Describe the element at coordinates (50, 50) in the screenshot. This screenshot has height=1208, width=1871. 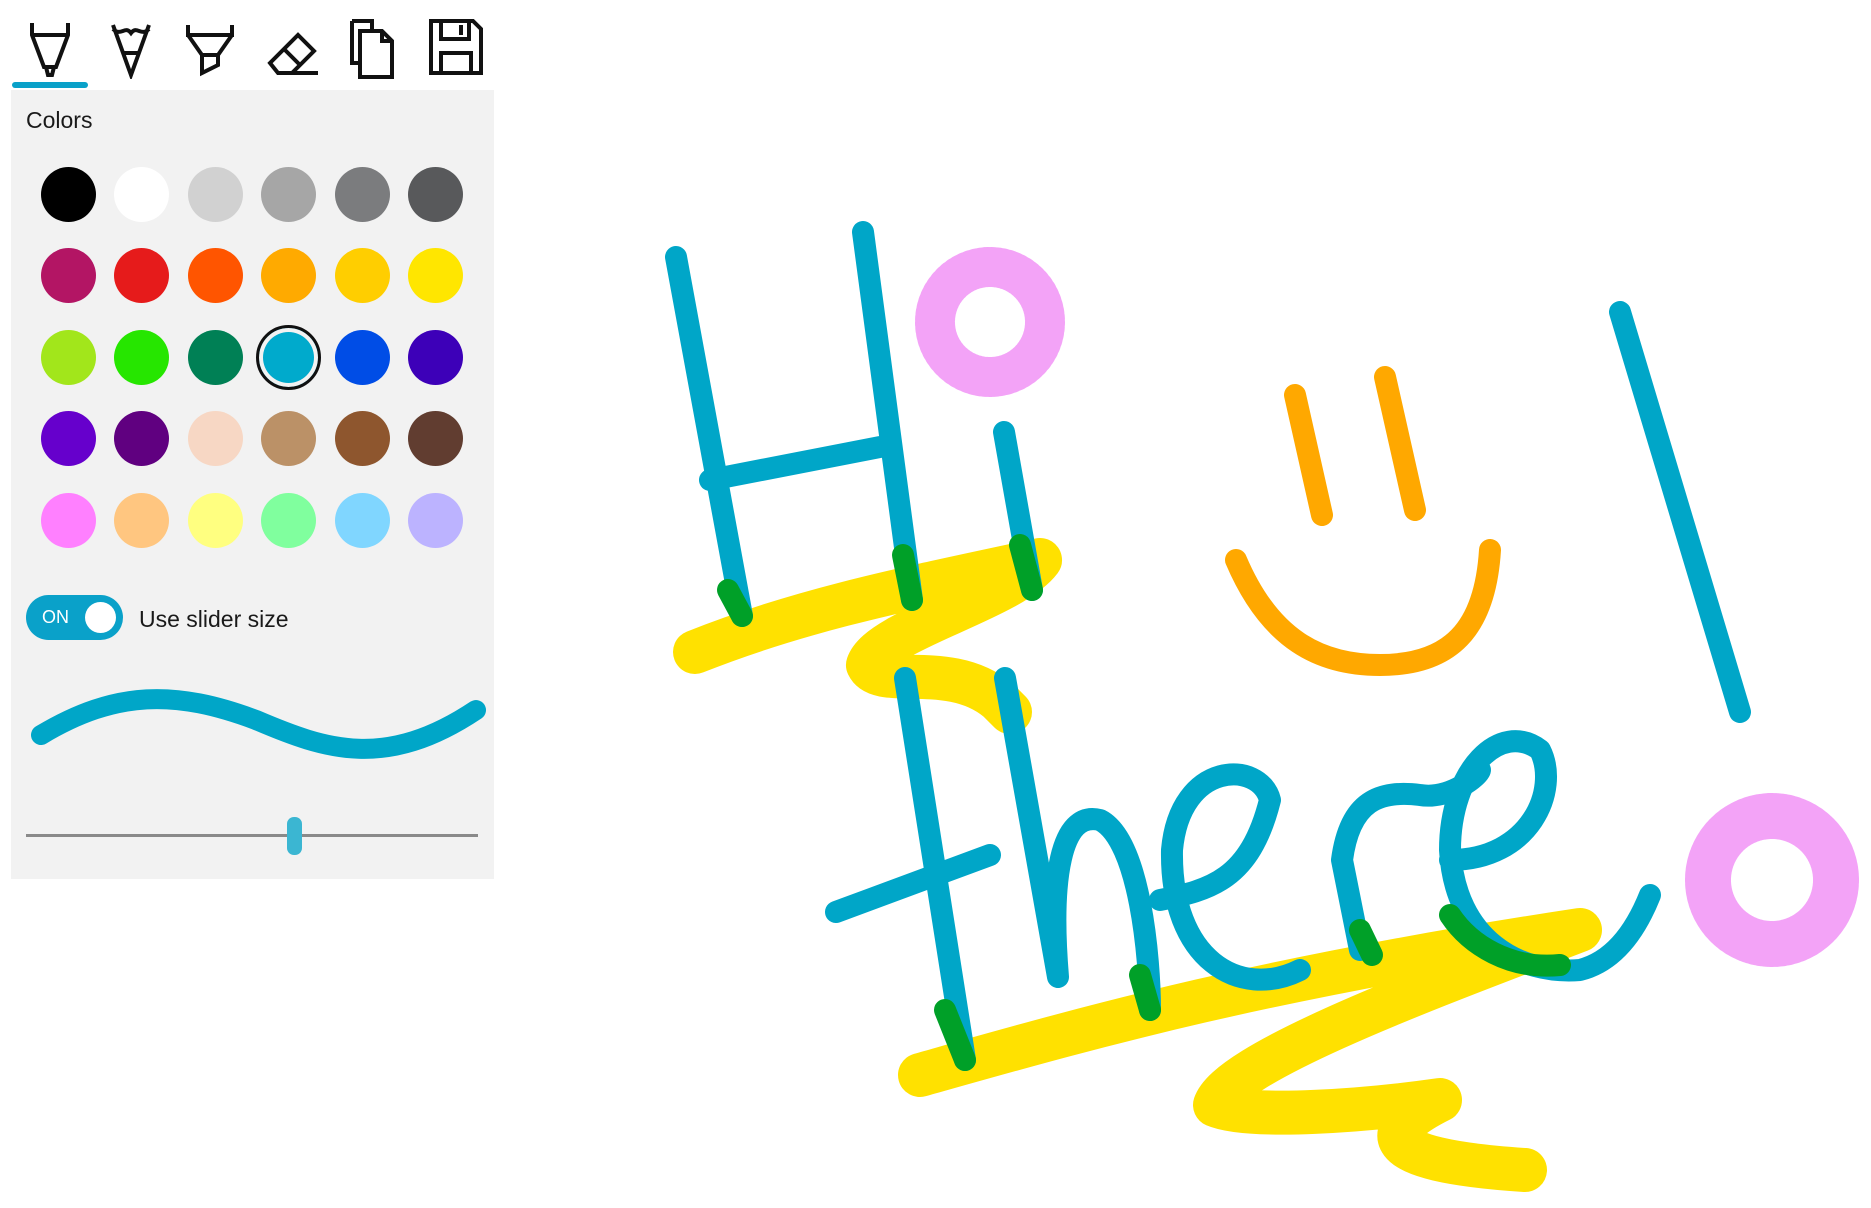
I see `pen-icon` at that location.